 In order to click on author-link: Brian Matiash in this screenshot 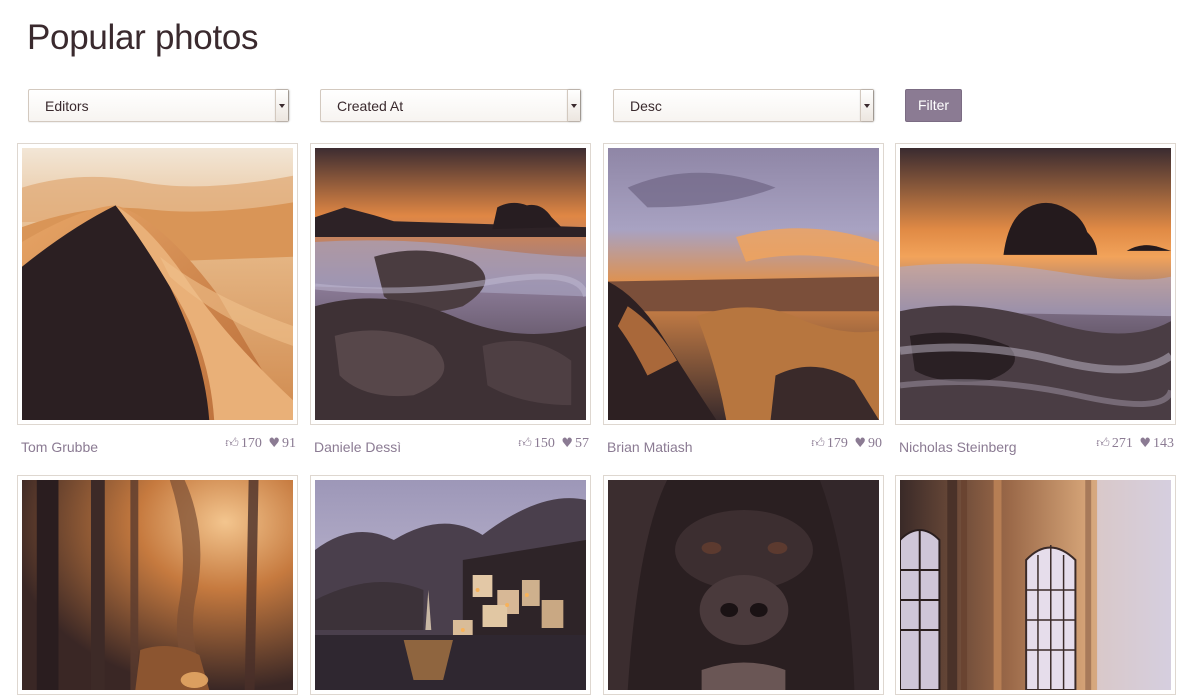, I will do `click(650, 447)`.